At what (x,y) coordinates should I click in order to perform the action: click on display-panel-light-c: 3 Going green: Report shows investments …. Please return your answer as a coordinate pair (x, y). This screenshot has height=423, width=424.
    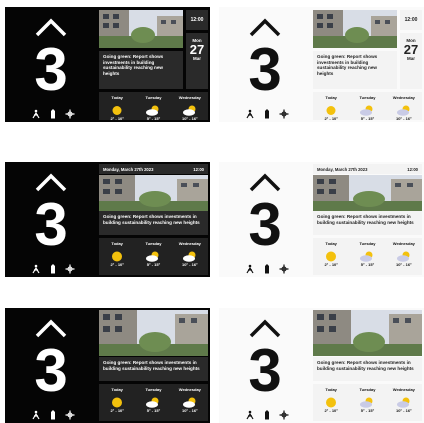
    Looking at the image, I should click on (321, 365).